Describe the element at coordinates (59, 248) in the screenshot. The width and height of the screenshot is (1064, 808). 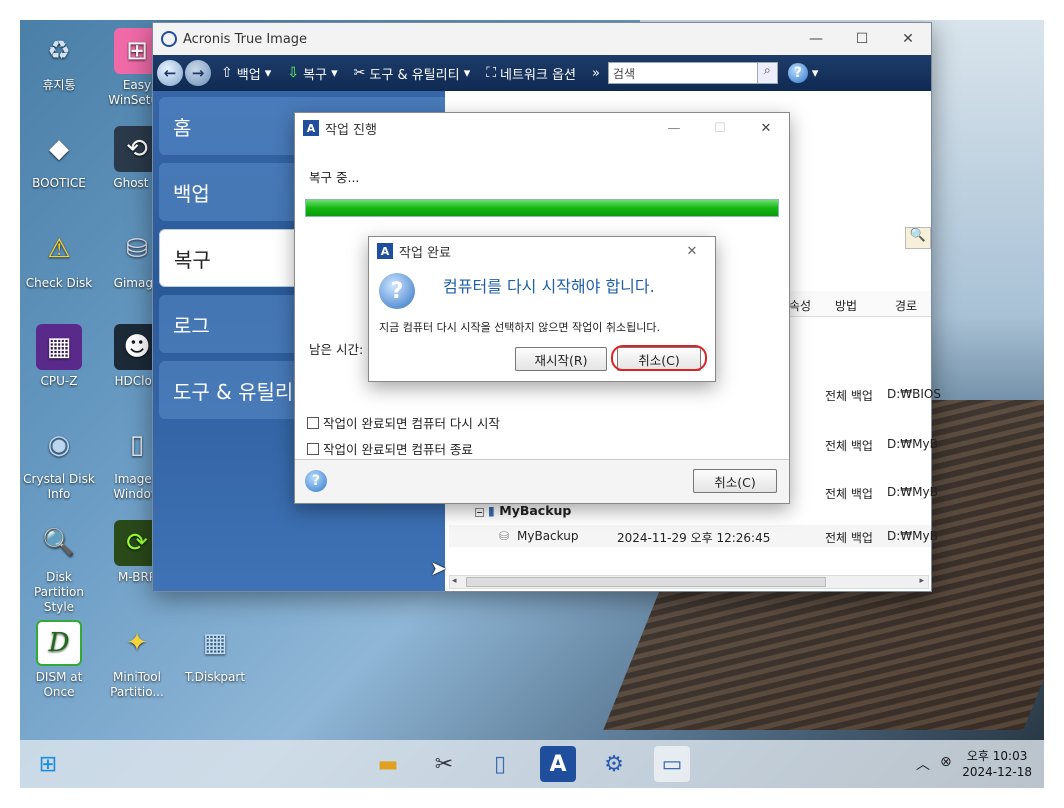
I see `check-disk-icon: ⚠` at that location.